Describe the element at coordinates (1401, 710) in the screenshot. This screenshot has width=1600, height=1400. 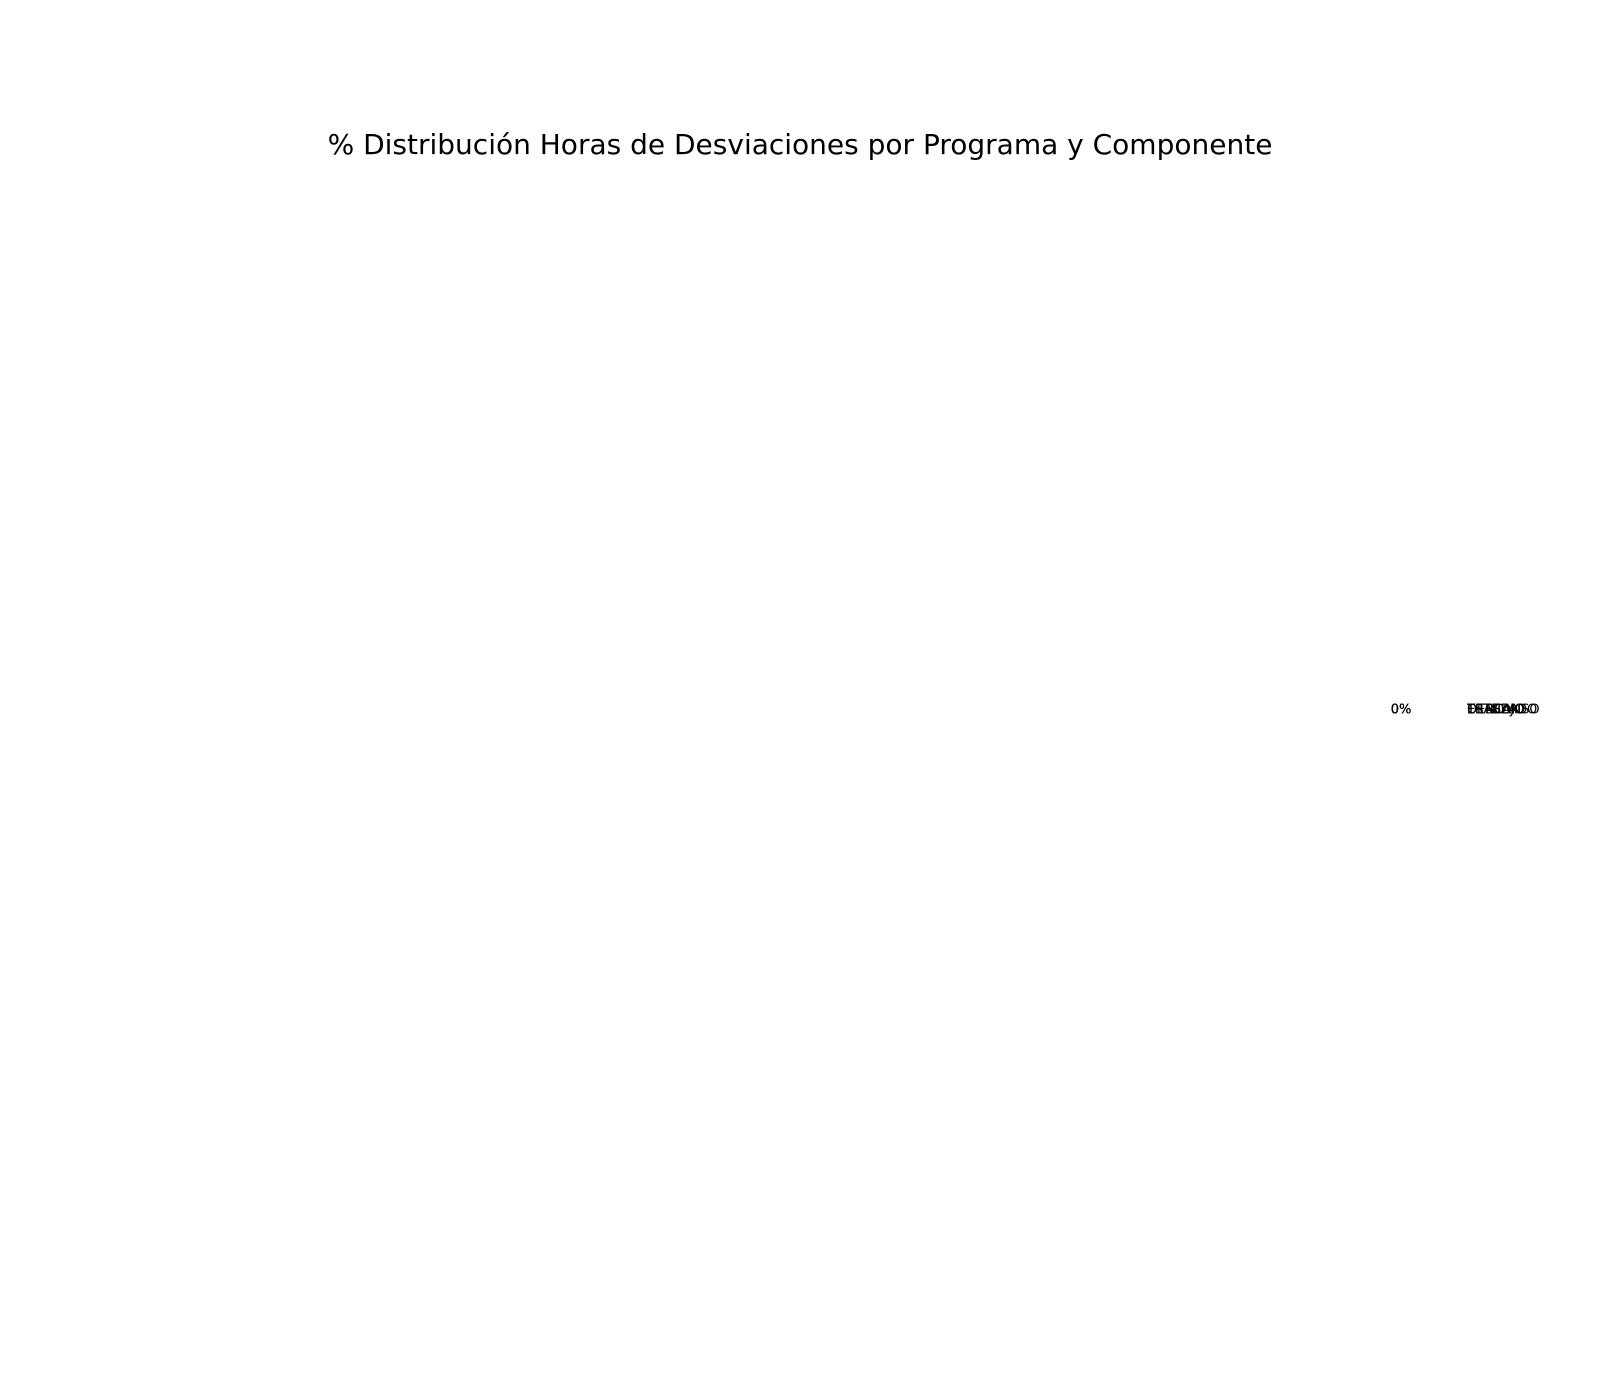
I see `slice-percent-label: 0%` at that location.